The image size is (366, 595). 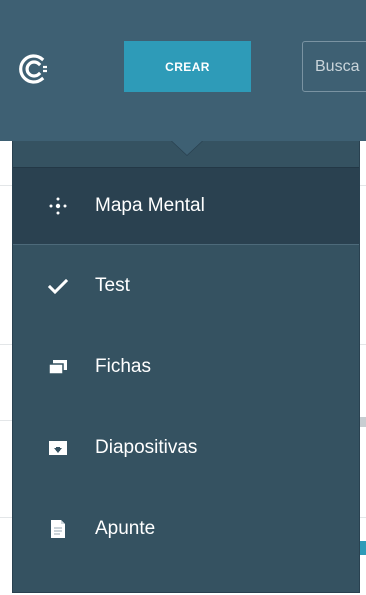 I want to click on menu-item-slides: Diapositivas, so click(x=186, y=447).